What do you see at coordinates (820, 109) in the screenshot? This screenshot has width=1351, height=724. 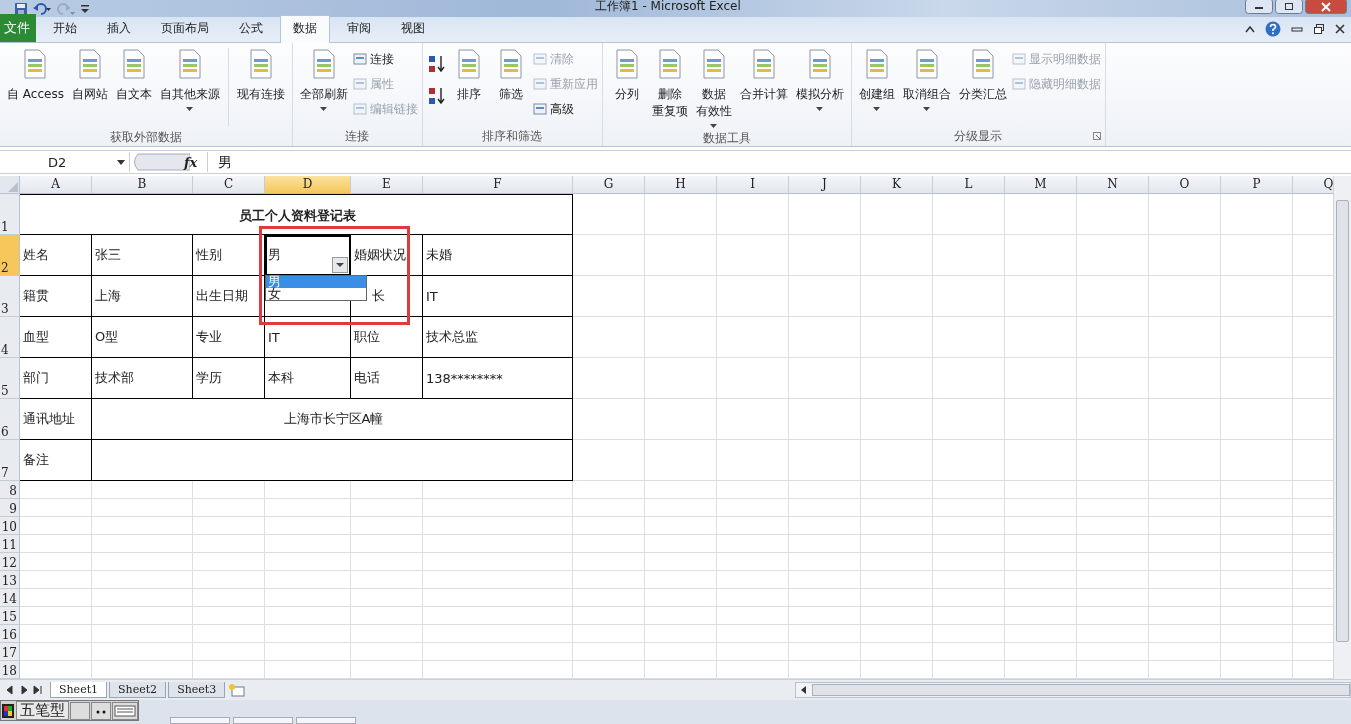 I see `caret-icon` at bounding box center [820, 109].